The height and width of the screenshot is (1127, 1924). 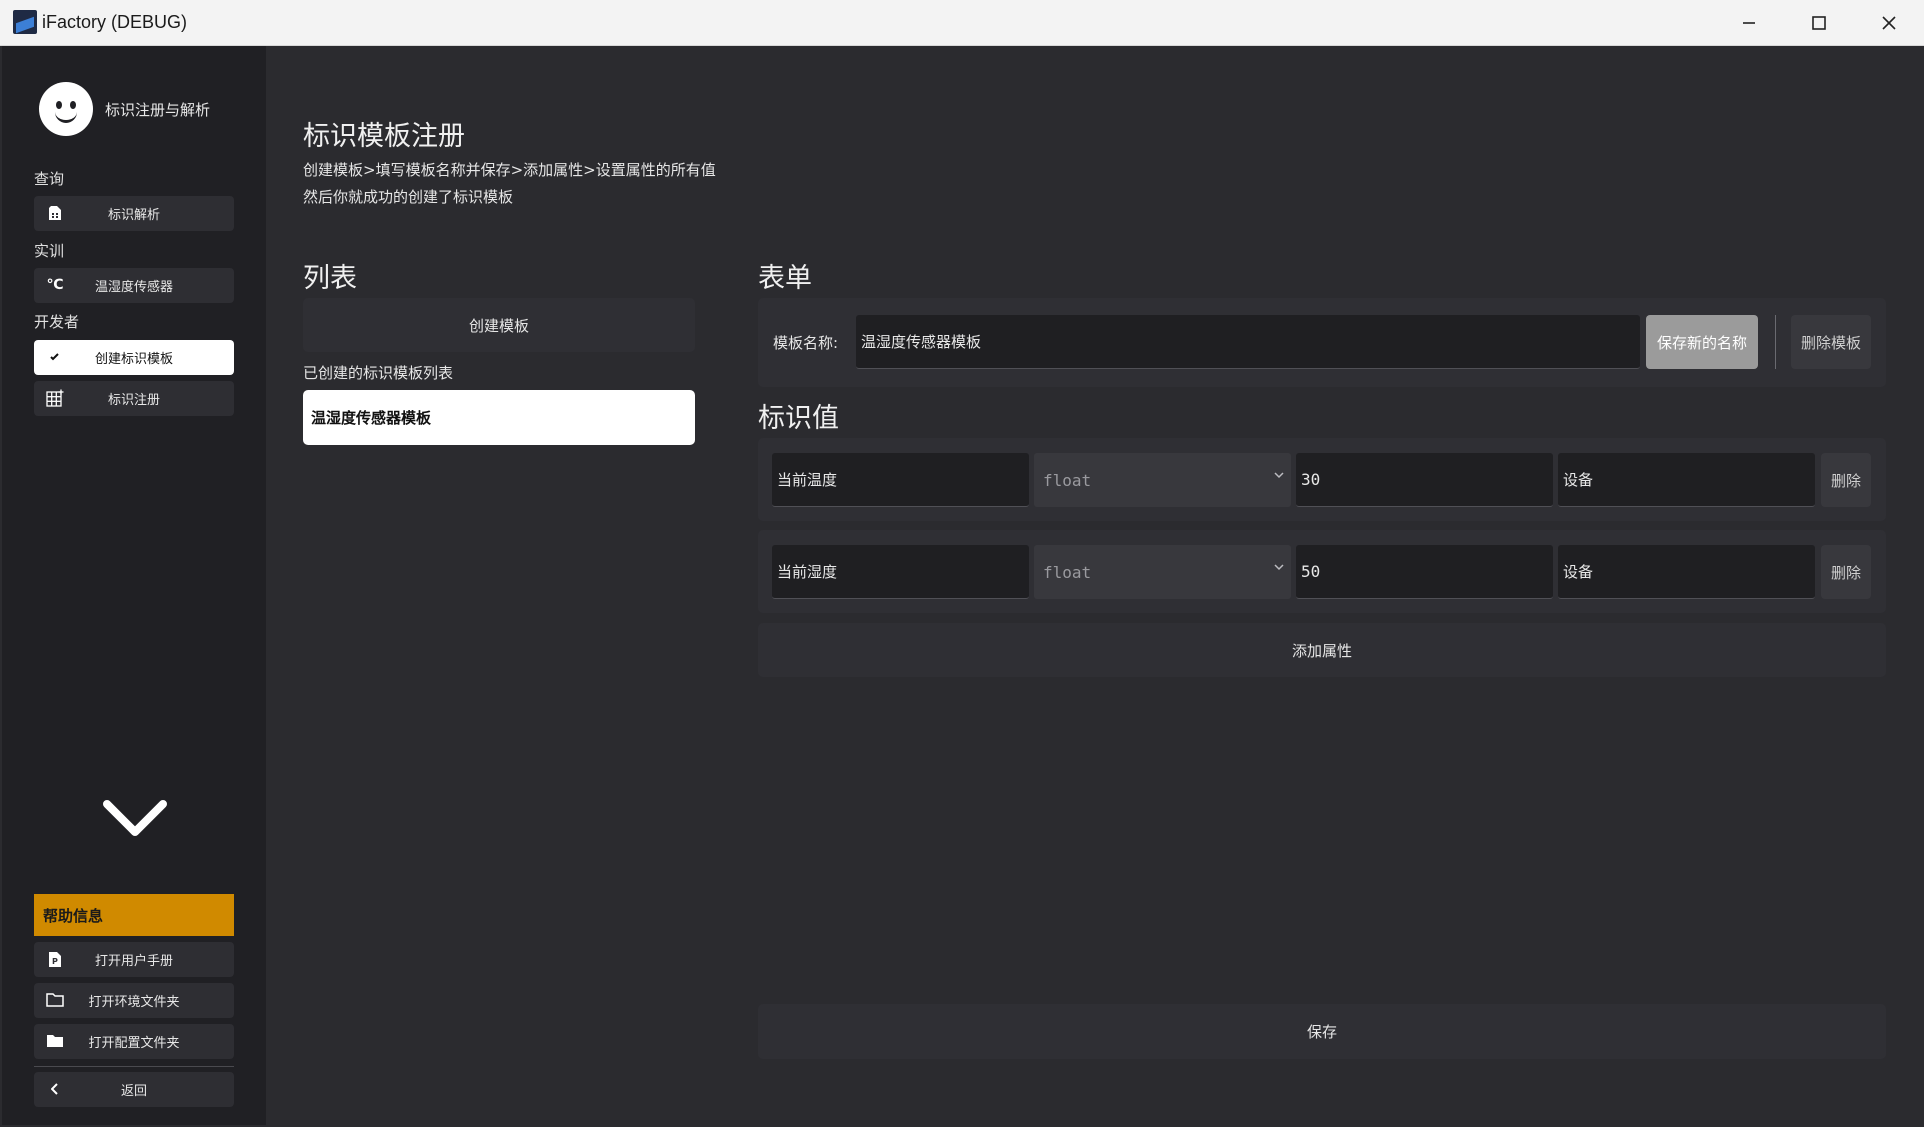 What do you see at coordinates (55, 398) in the screenshot?
I see `grid-add-icon` at bounding box center [55, 398].